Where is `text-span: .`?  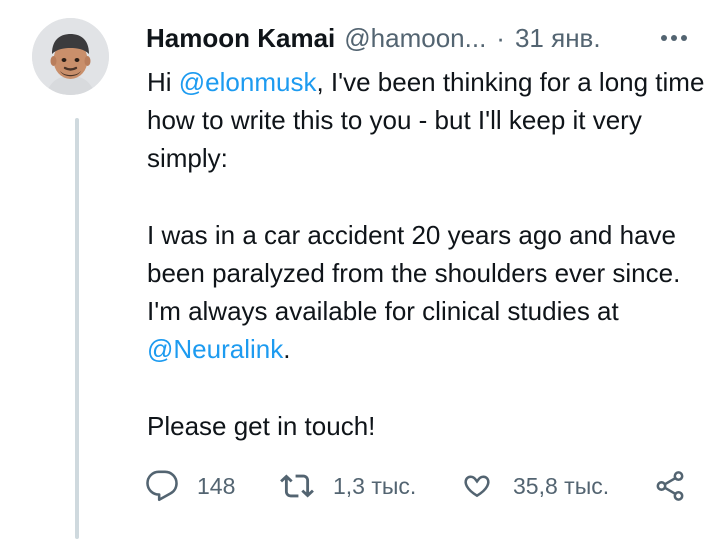 text-span: . is located at coordinates (287, 349).